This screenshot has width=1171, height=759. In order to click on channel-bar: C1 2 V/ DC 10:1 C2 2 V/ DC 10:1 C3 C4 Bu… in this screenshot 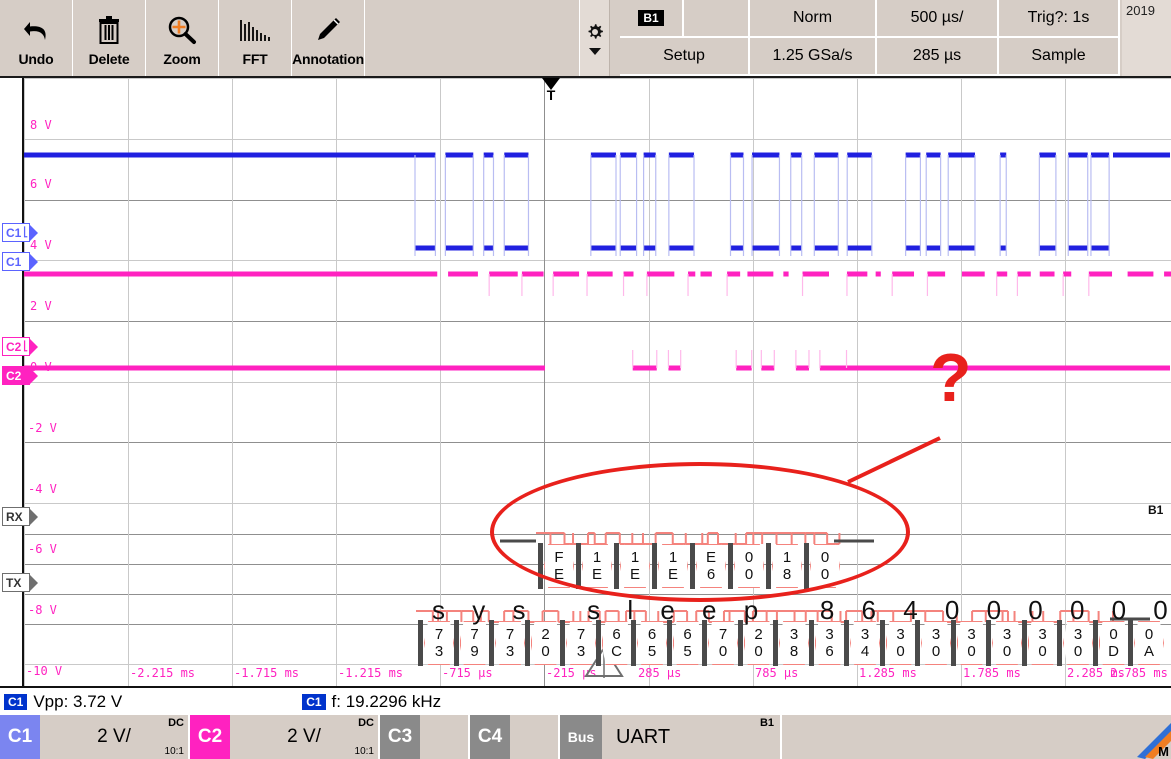, I will do `click(585, 737)`.